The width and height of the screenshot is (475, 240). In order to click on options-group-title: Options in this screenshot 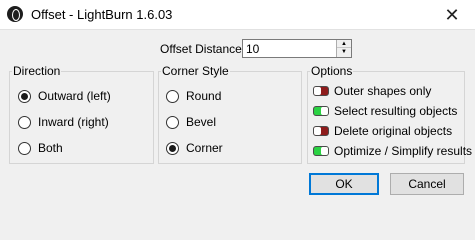, I will do `click(332, 71)`.